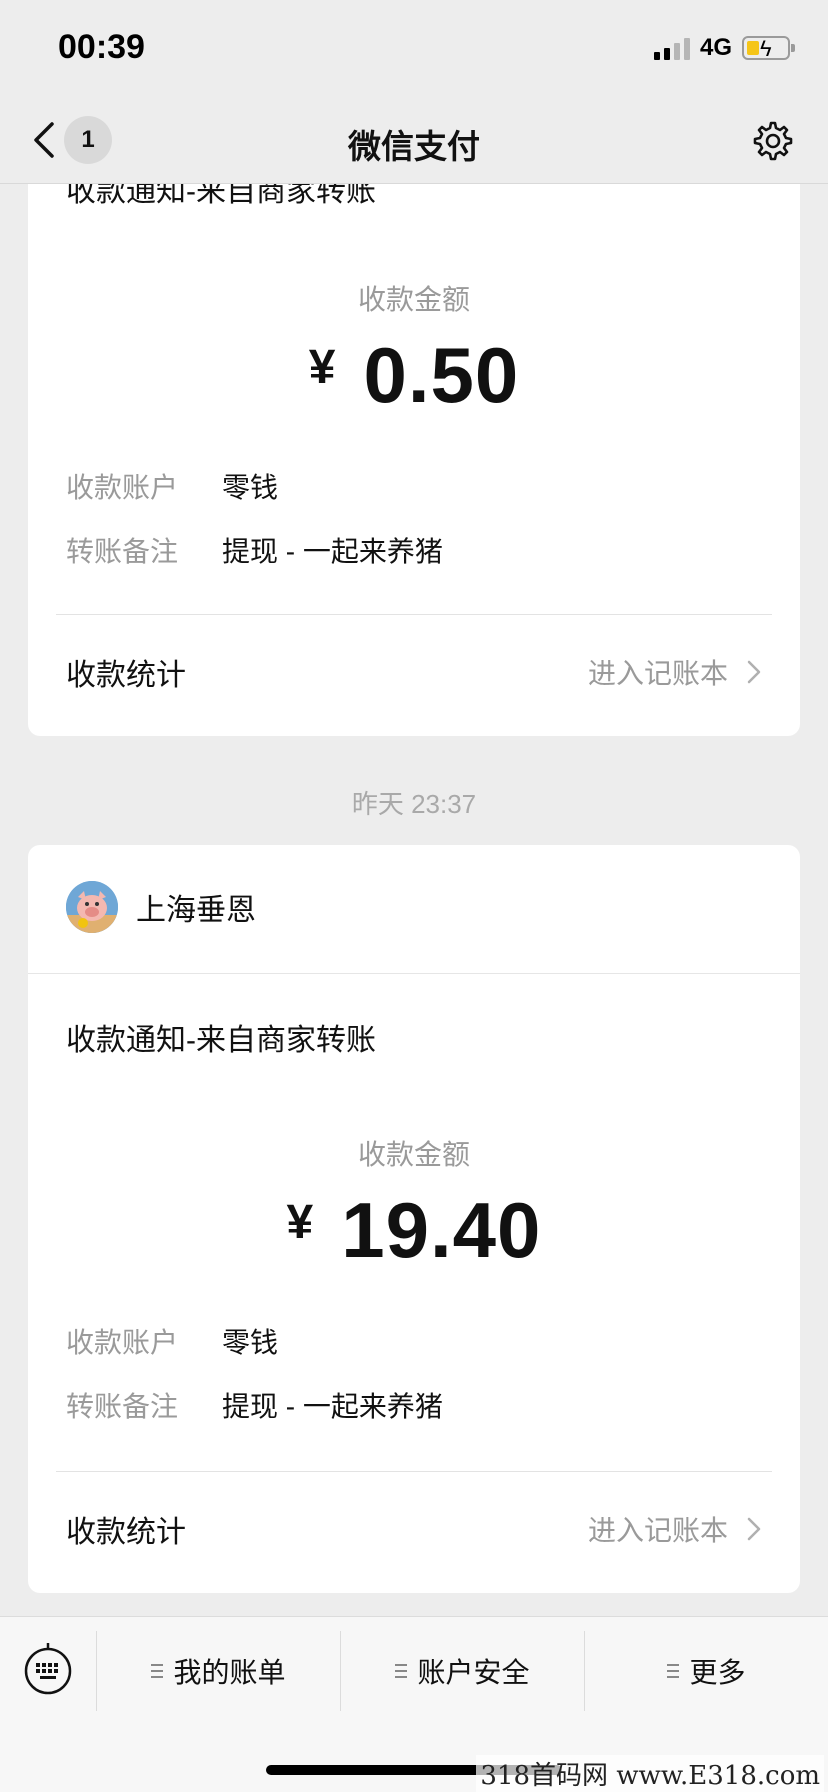 The height and width of the screenshot is (1792, 828). What do you see at coordinates (768, 48) in the screenshot?
I see `battery-icon: ϟ` at bounding box center [768, 48].